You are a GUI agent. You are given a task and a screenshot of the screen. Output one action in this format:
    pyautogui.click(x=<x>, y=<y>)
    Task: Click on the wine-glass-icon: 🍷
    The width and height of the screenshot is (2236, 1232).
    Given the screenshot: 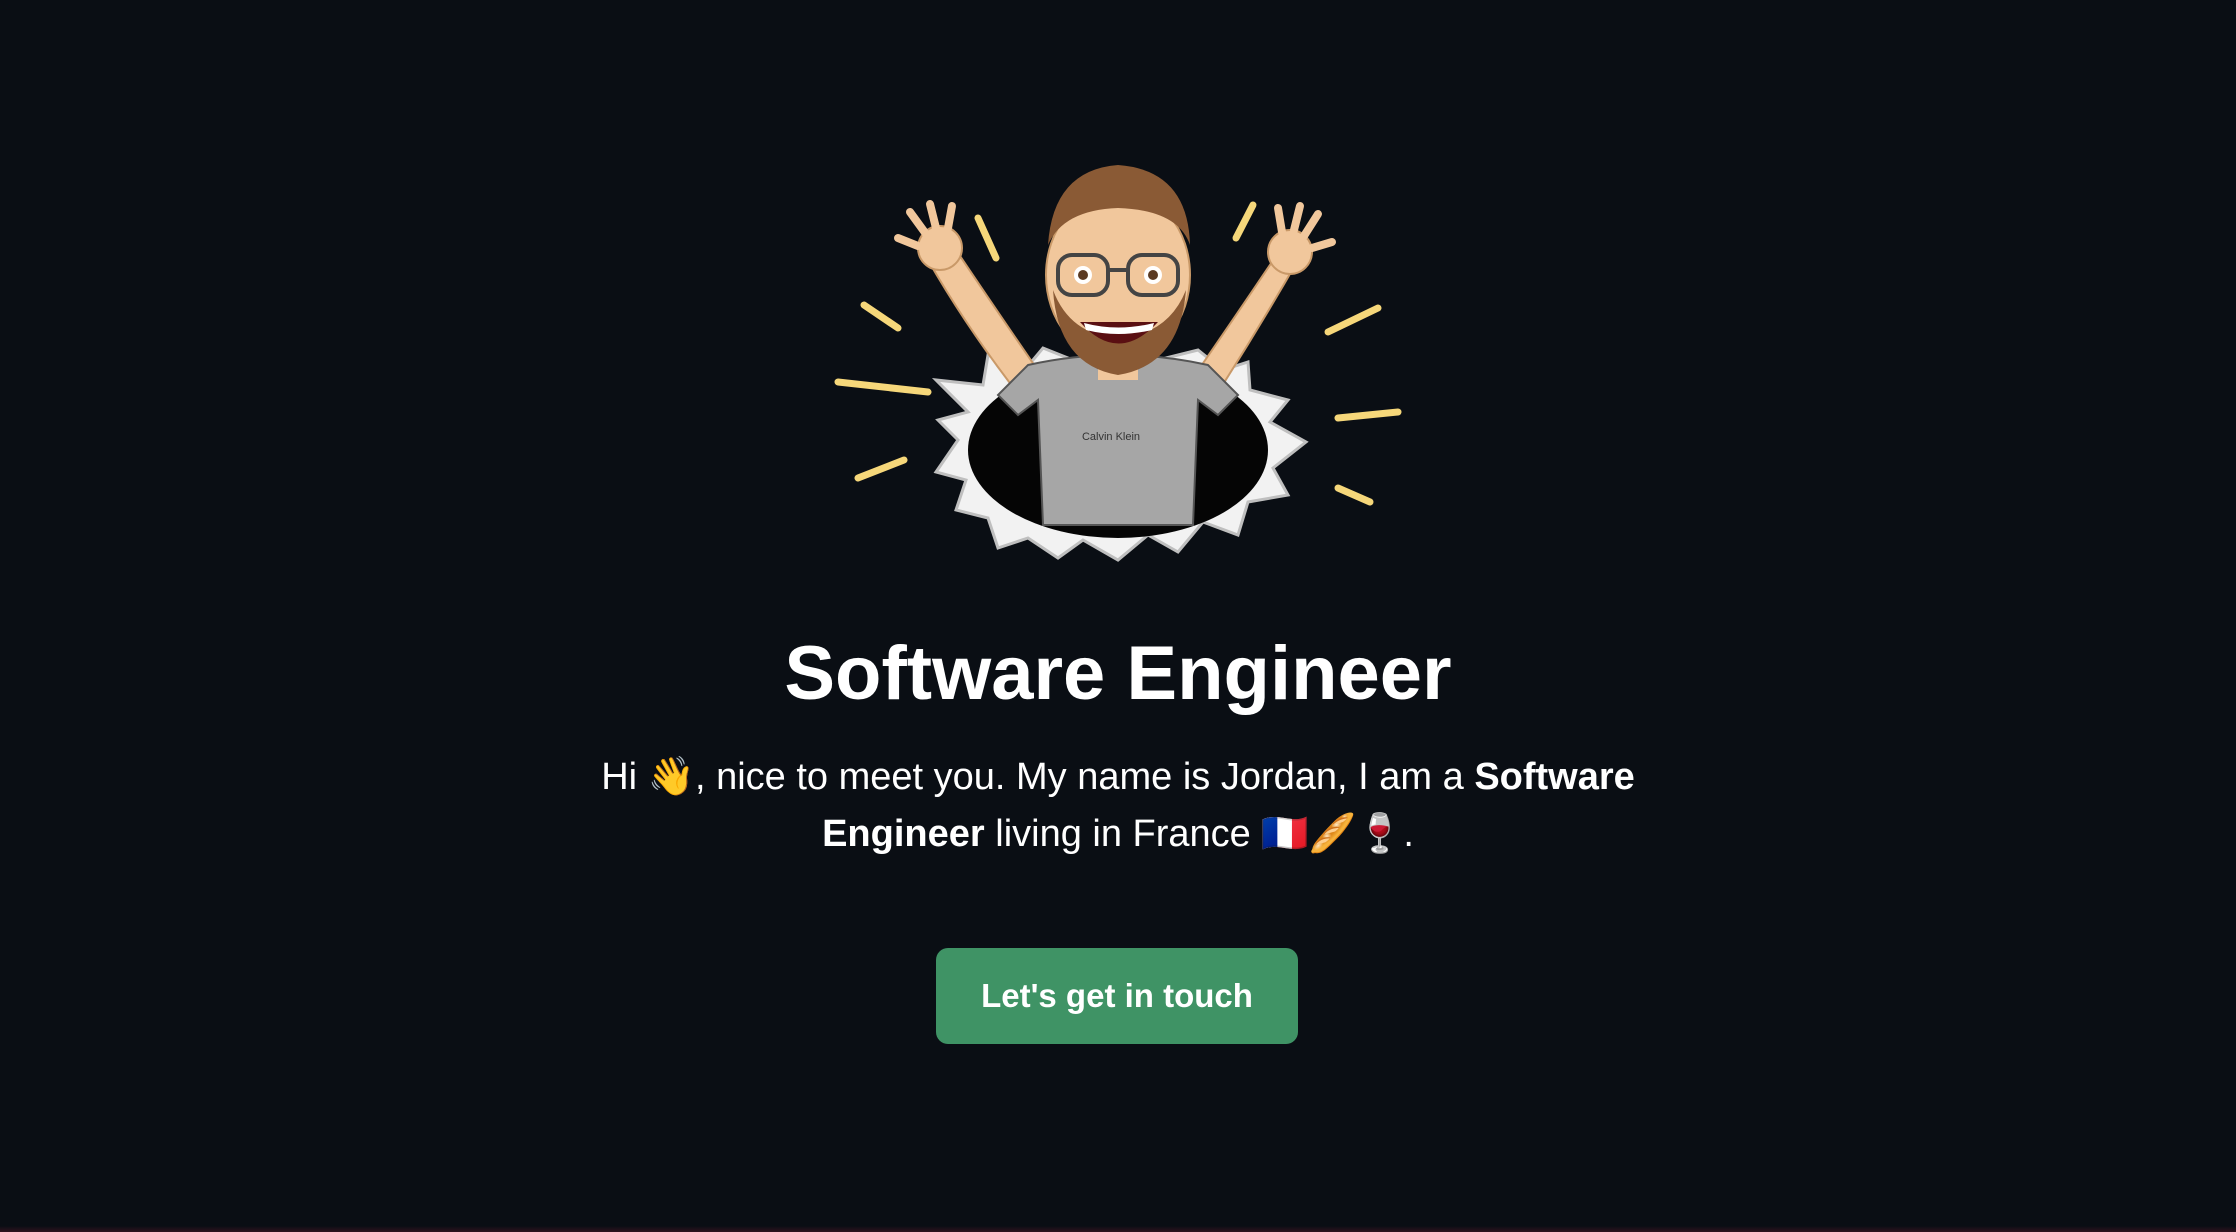 What is the action you would take?
    pyautogui.click(x=1380, y=833)
    